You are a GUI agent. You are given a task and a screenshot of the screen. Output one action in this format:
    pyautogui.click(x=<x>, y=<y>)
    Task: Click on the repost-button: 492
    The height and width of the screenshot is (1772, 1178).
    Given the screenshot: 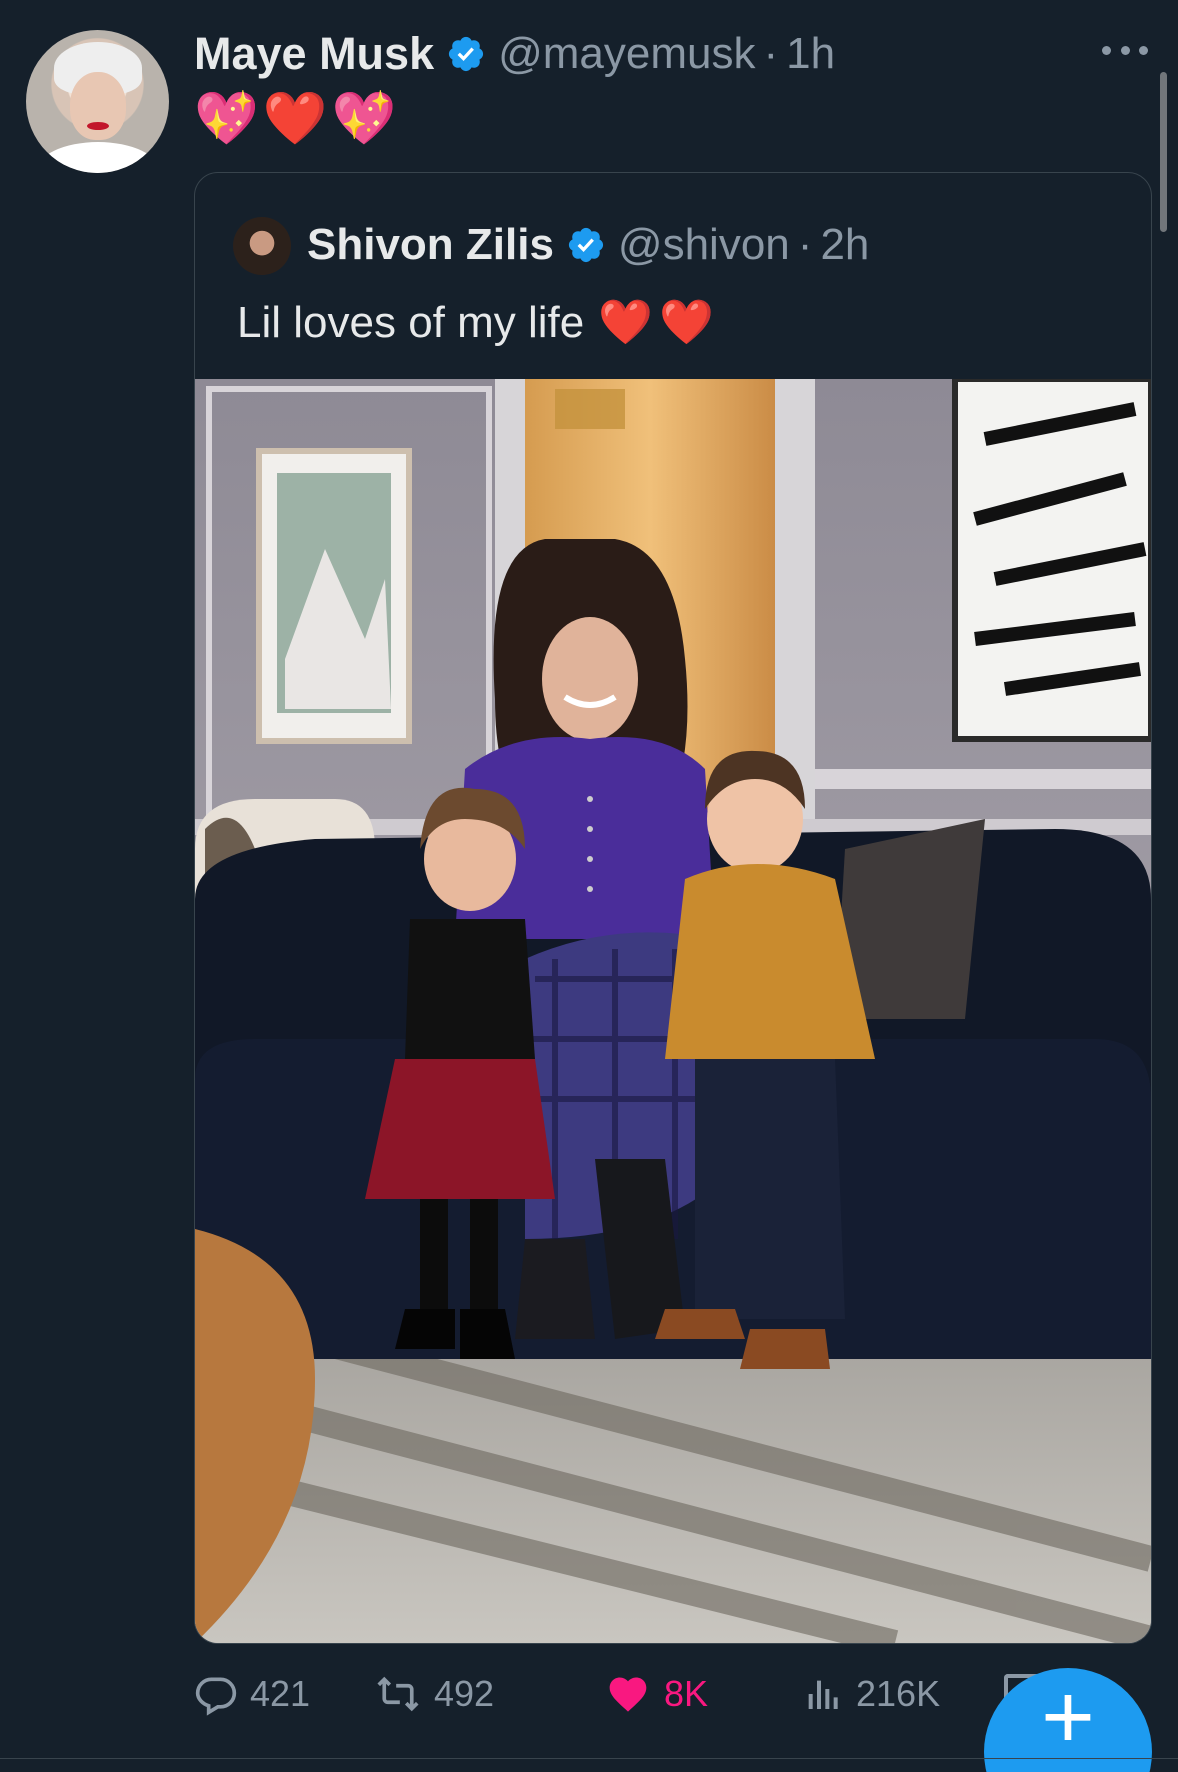 What is the action you would take?
    pyautogui.click(x=434, y=1694)
    